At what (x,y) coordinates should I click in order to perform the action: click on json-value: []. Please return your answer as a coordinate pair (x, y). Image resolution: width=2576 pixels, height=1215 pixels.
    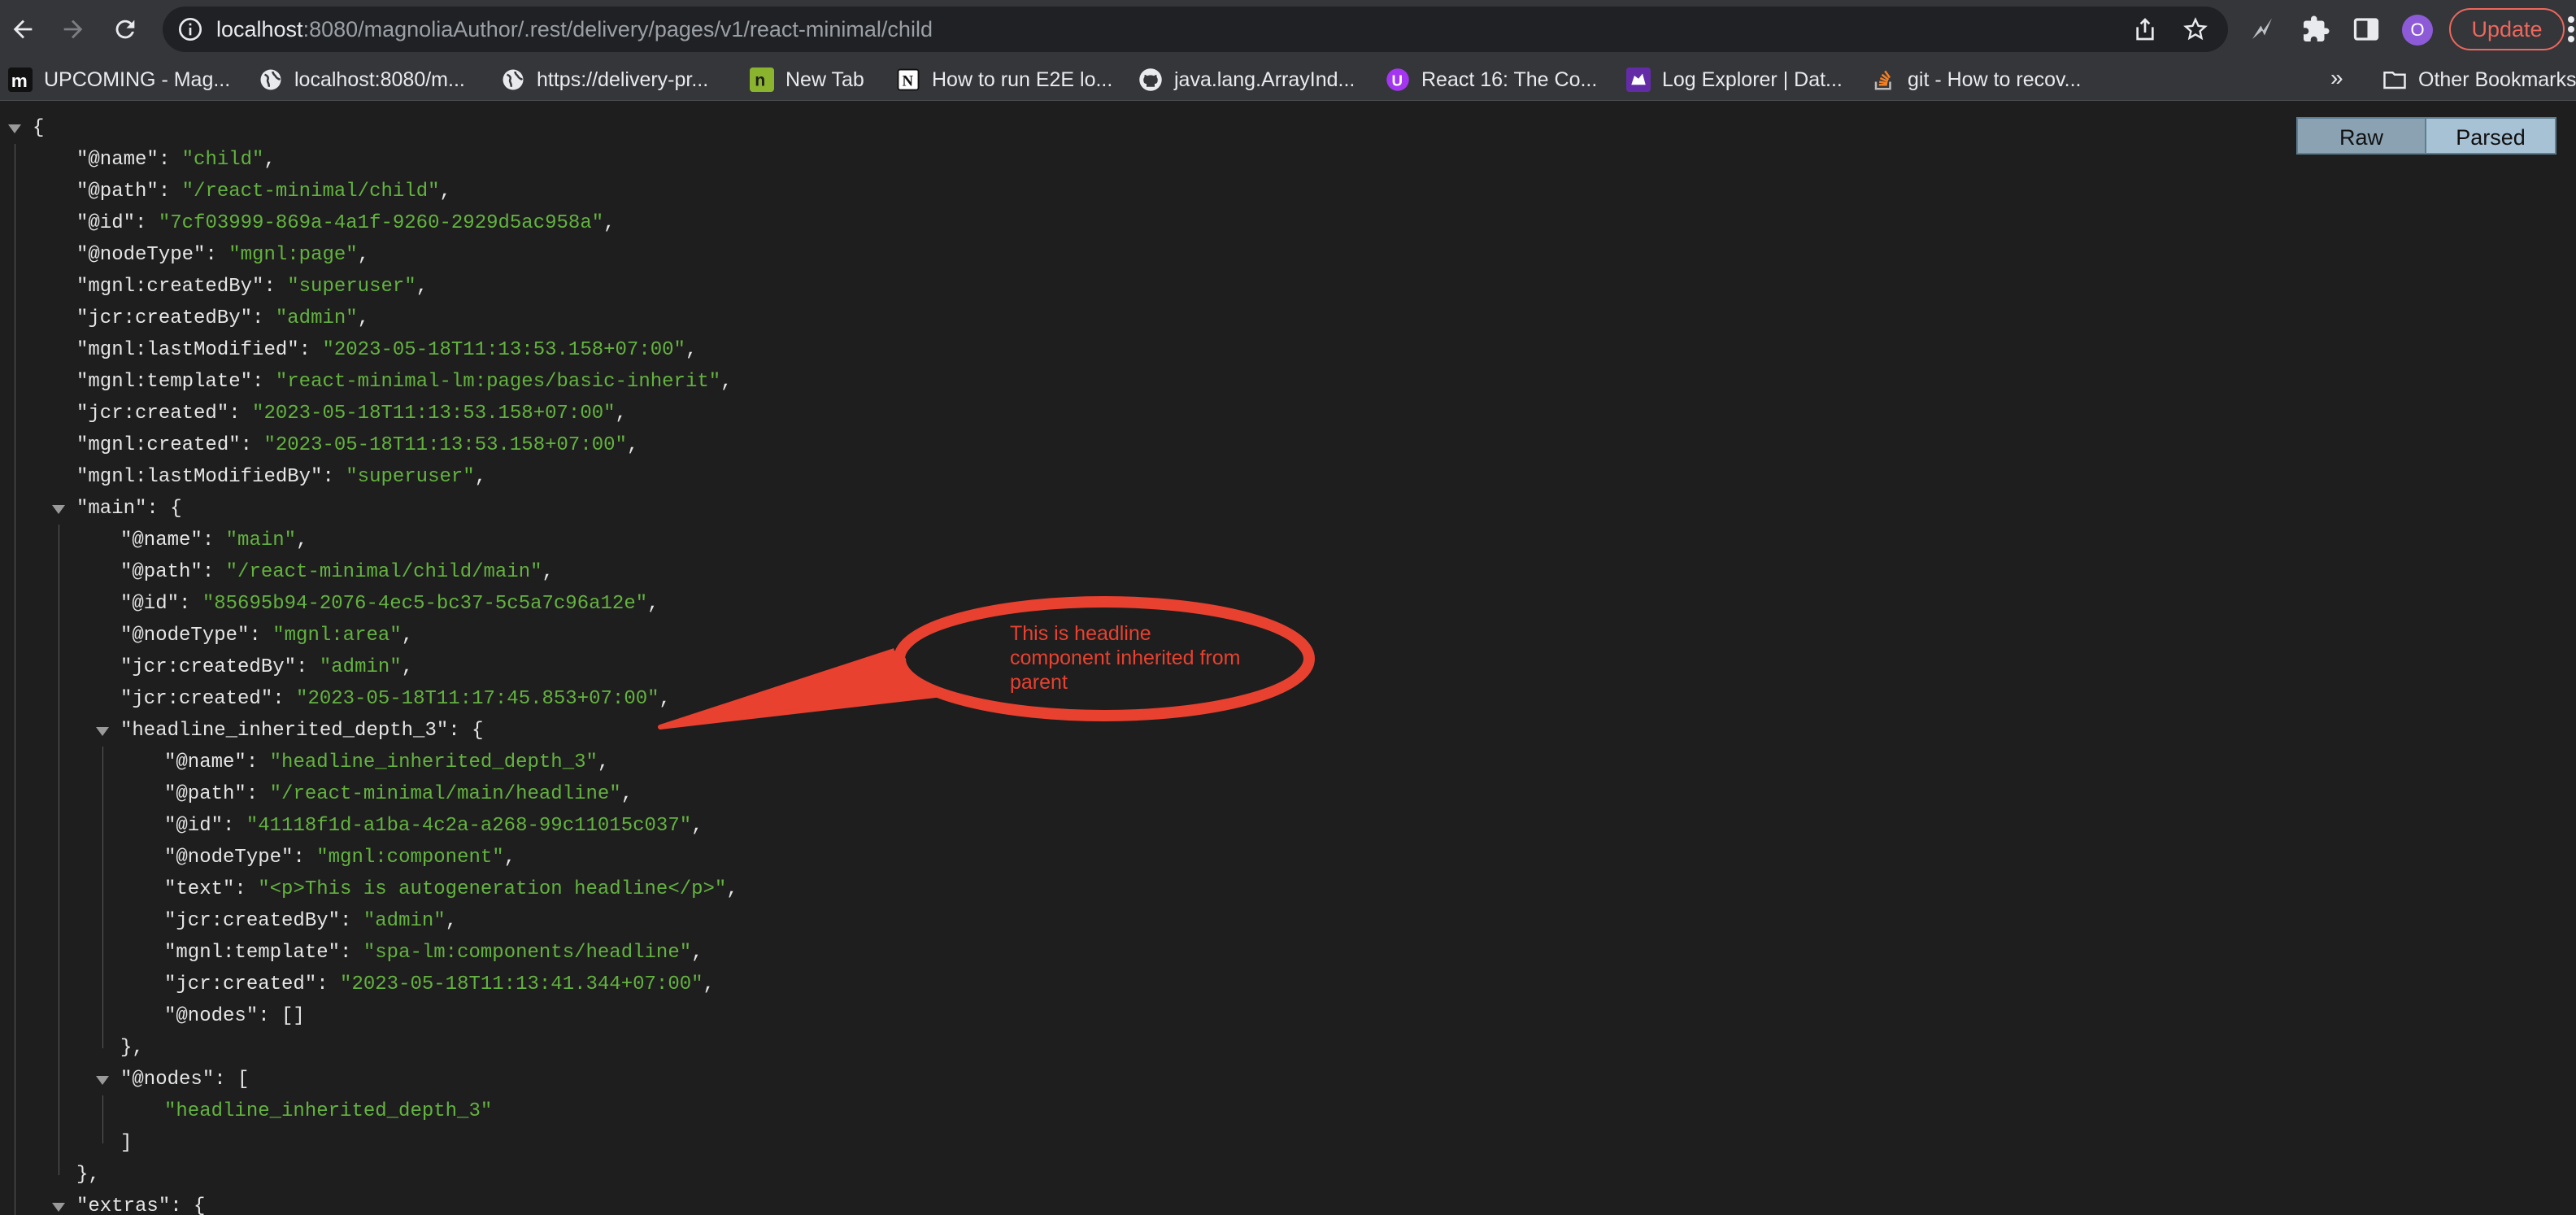
    Looking at the image, I should click on (293, 1016).